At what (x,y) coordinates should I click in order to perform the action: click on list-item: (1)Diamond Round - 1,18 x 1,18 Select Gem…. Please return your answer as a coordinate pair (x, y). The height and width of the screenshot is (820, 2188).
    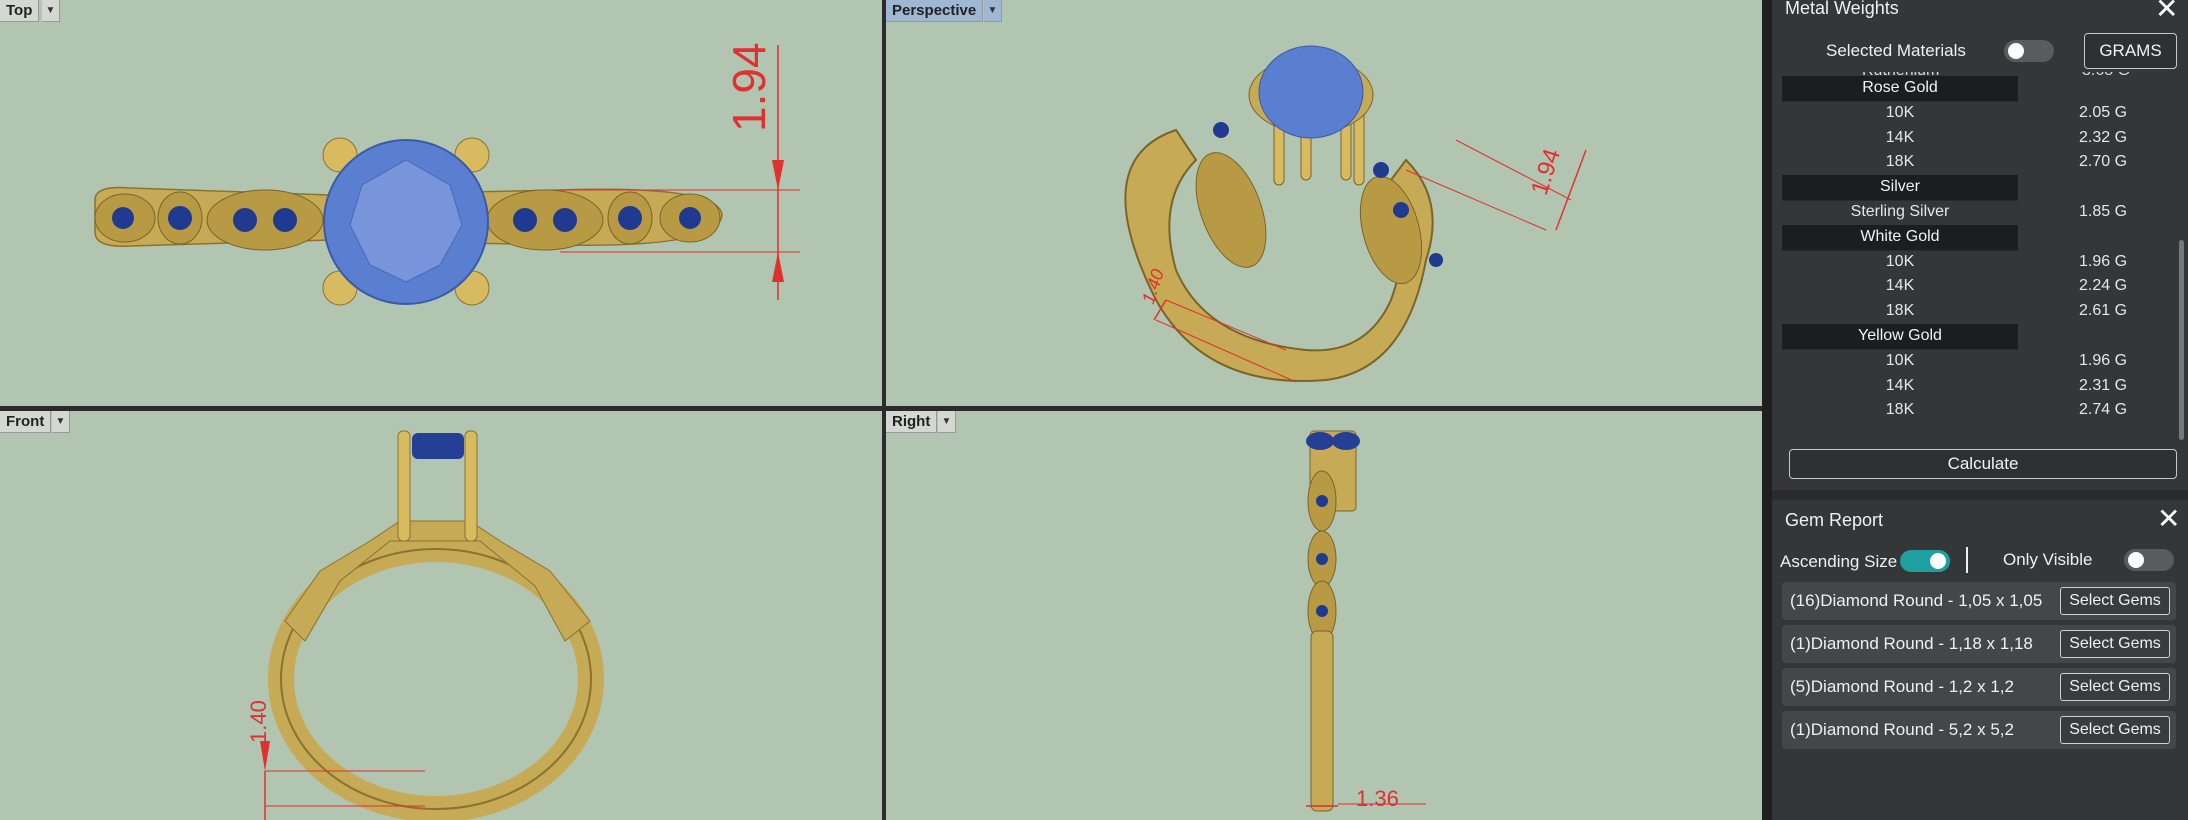
    Looking at the image, I should click on (1979, 644).